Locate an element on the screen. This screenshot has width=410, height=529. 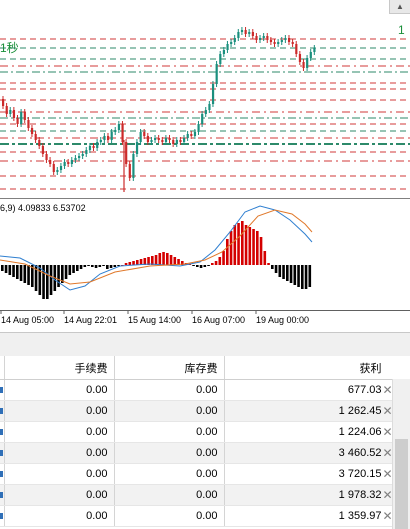
profit-value: 3 460.52 is located at coordinates (360, 453).